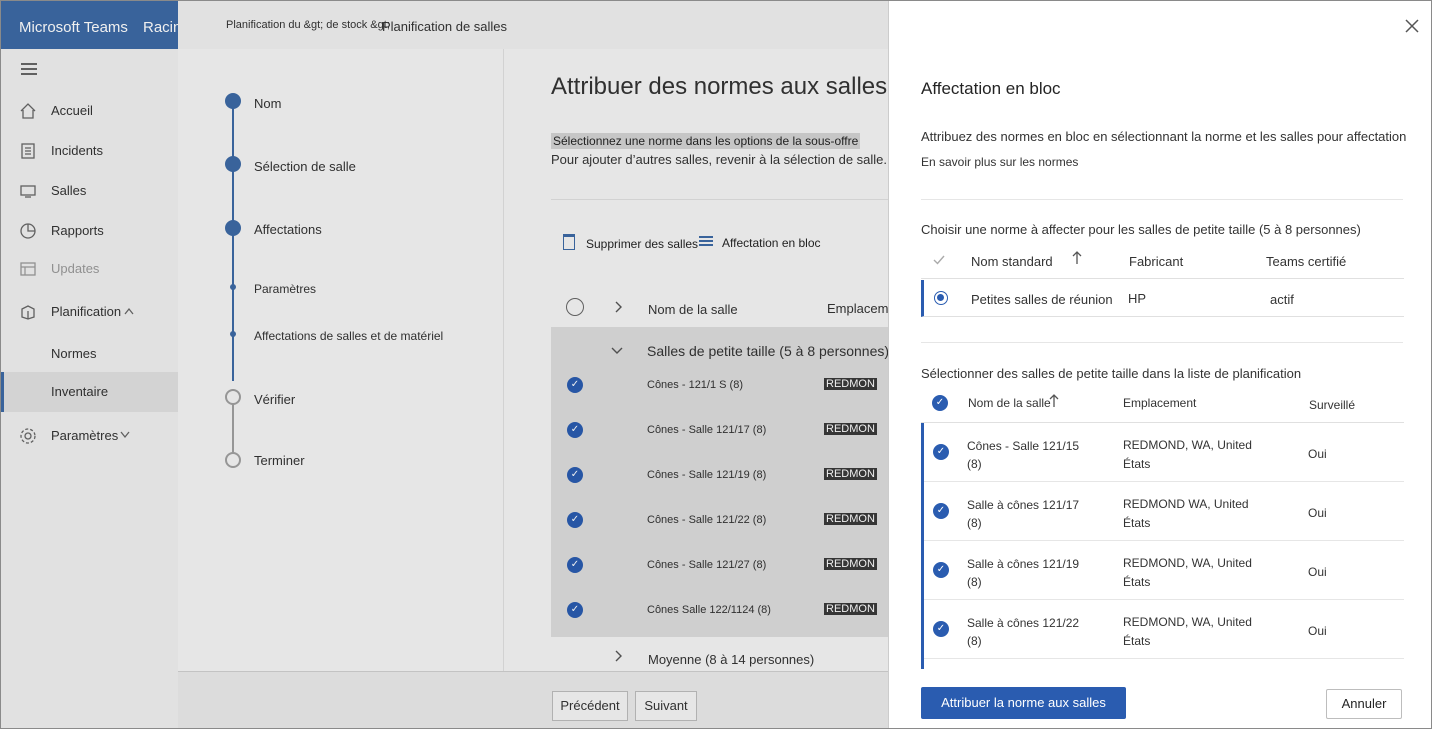 The height and width of the screenshot is (729, 1432). I want to click on bulk-list-icon, so click(706, 241).